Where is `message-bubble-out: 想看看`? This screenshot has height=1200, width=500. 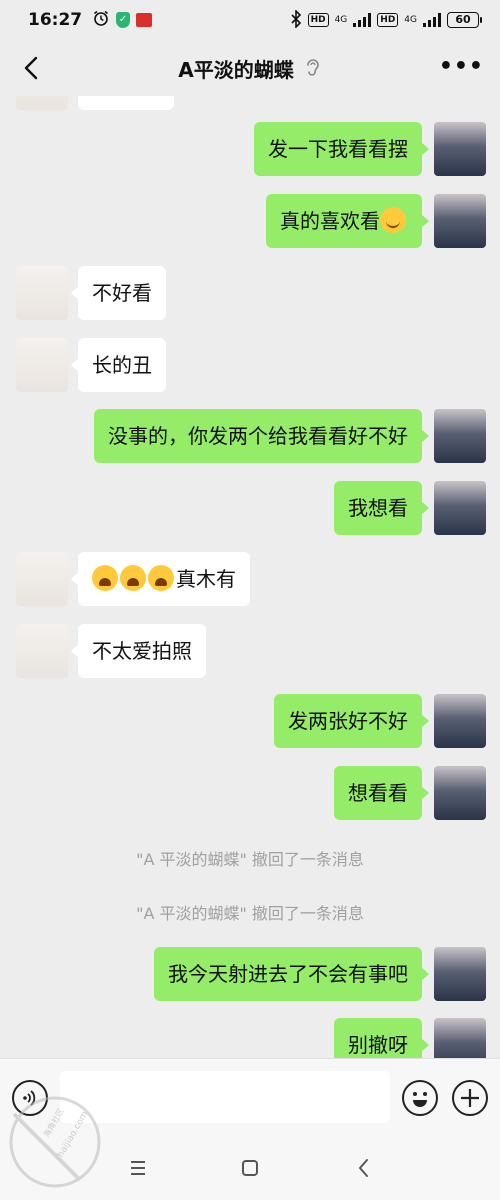 message-bubble-out: 想看看 is located at coordinates (381, 793).